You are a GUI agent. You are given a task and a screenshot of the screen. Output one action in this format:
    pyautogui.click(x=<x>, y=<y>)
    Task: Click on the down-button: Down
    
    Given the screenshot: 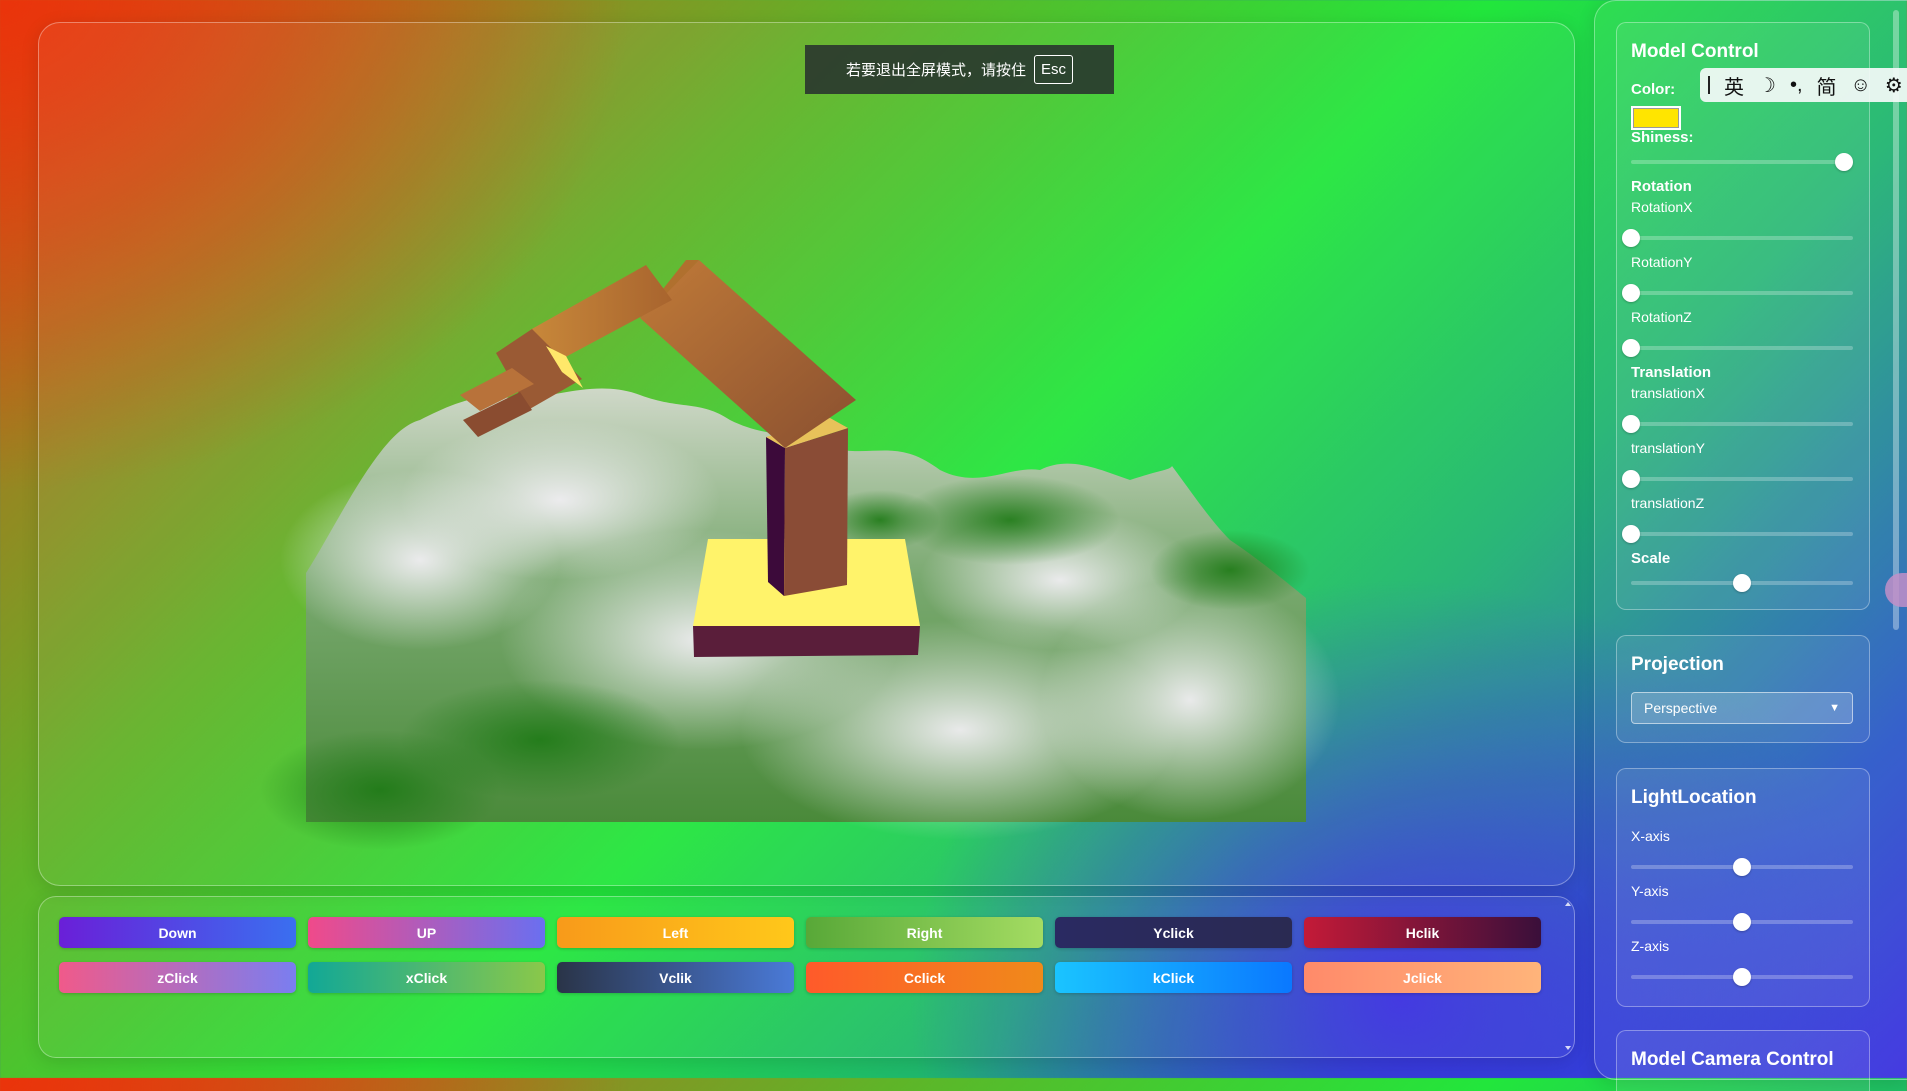 What is the action you would take?
    pyautogui.click(x=177, y=932)
    